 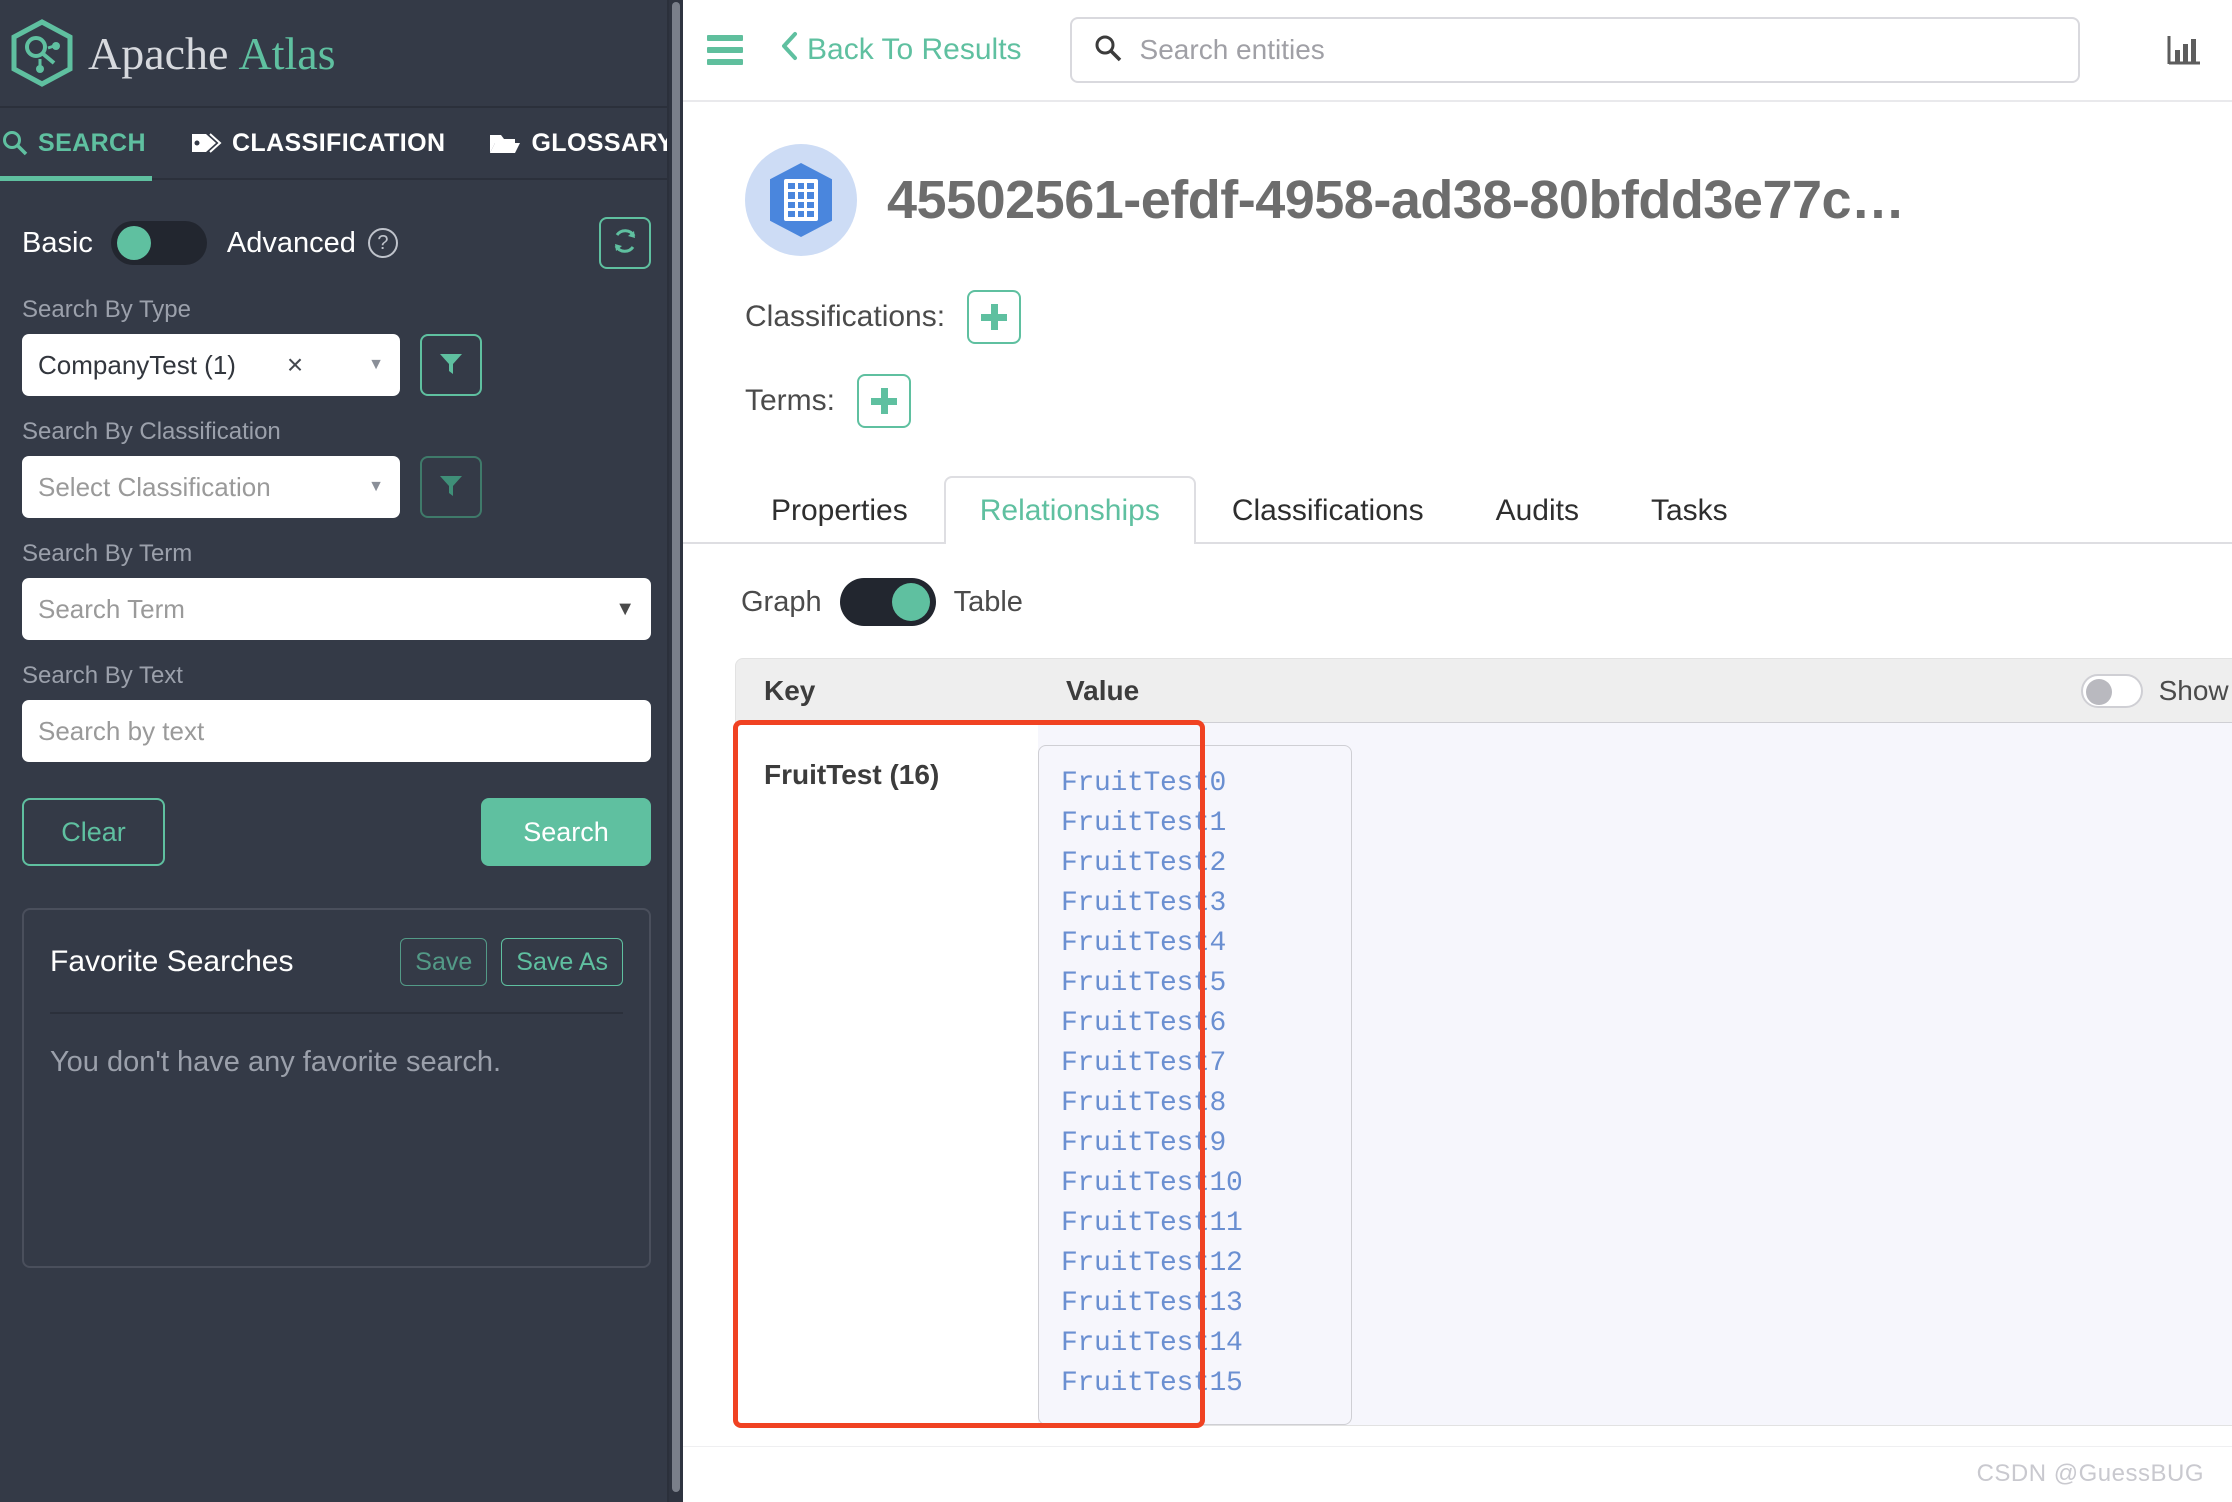 I want to click on table-header-row: Key Value Show Emp, so click(x=1483, y=690).